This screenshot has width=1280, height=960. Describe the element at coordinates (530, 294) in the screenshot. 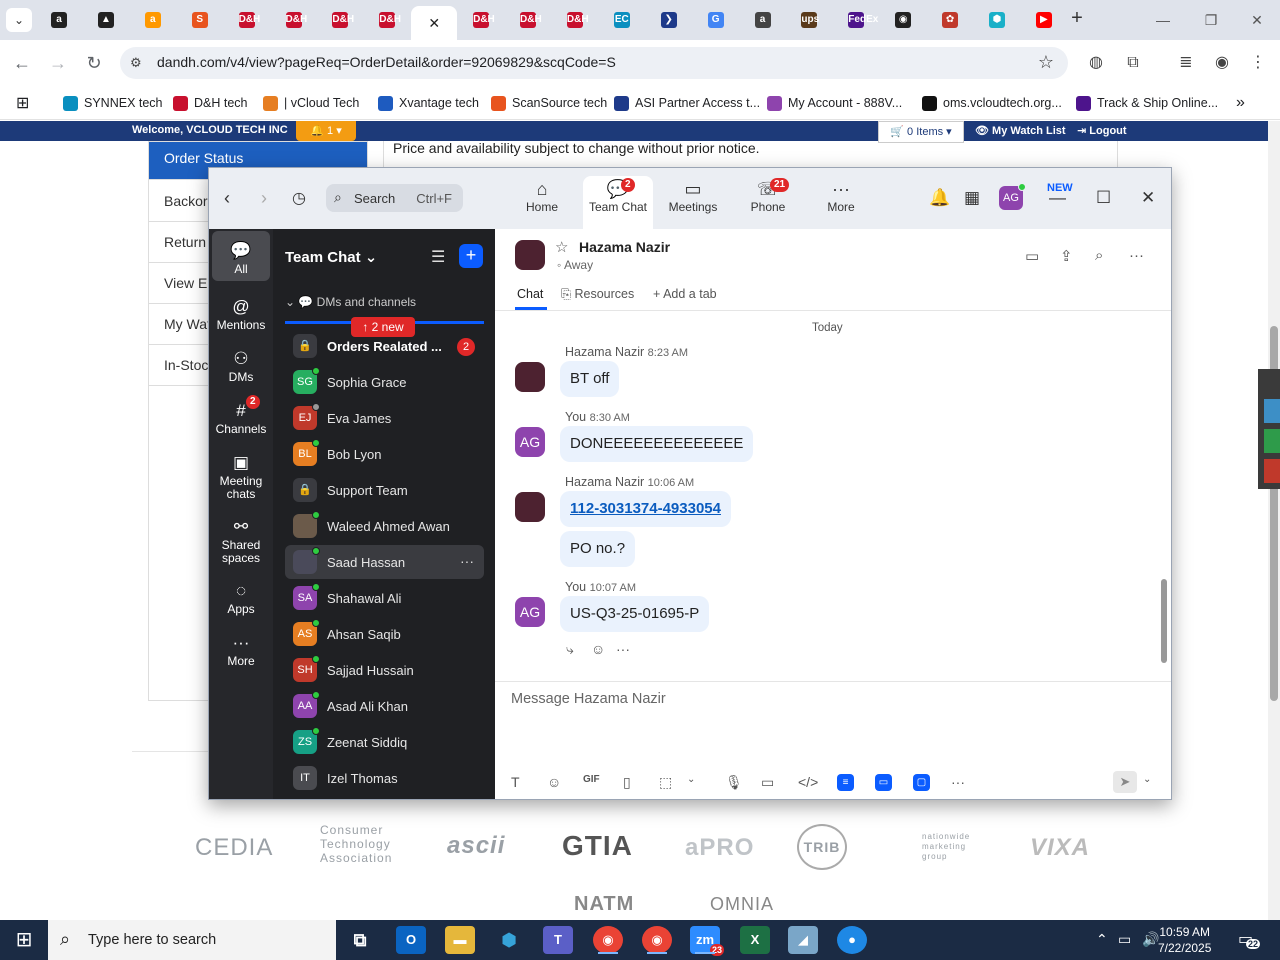

I see `tab-chat: Chat` at that location.